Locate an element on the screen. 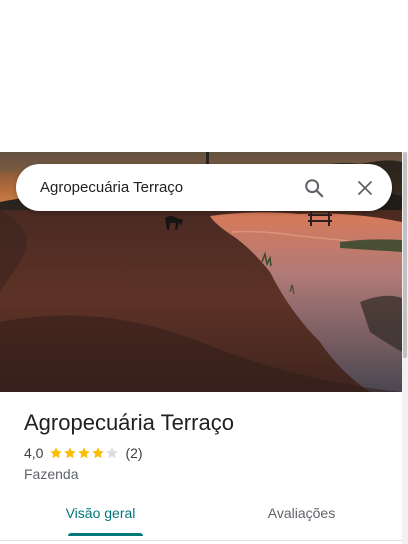 The image size is (408, 544). search-button is located at coordinates (314, 188).